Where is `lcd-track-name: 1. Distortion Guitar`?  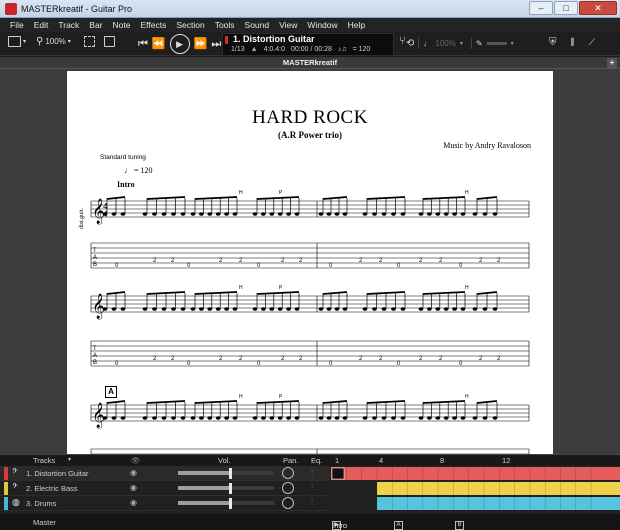 lcd-track-name: 1. Distortion Guitar is located at coordinates (274, 39).